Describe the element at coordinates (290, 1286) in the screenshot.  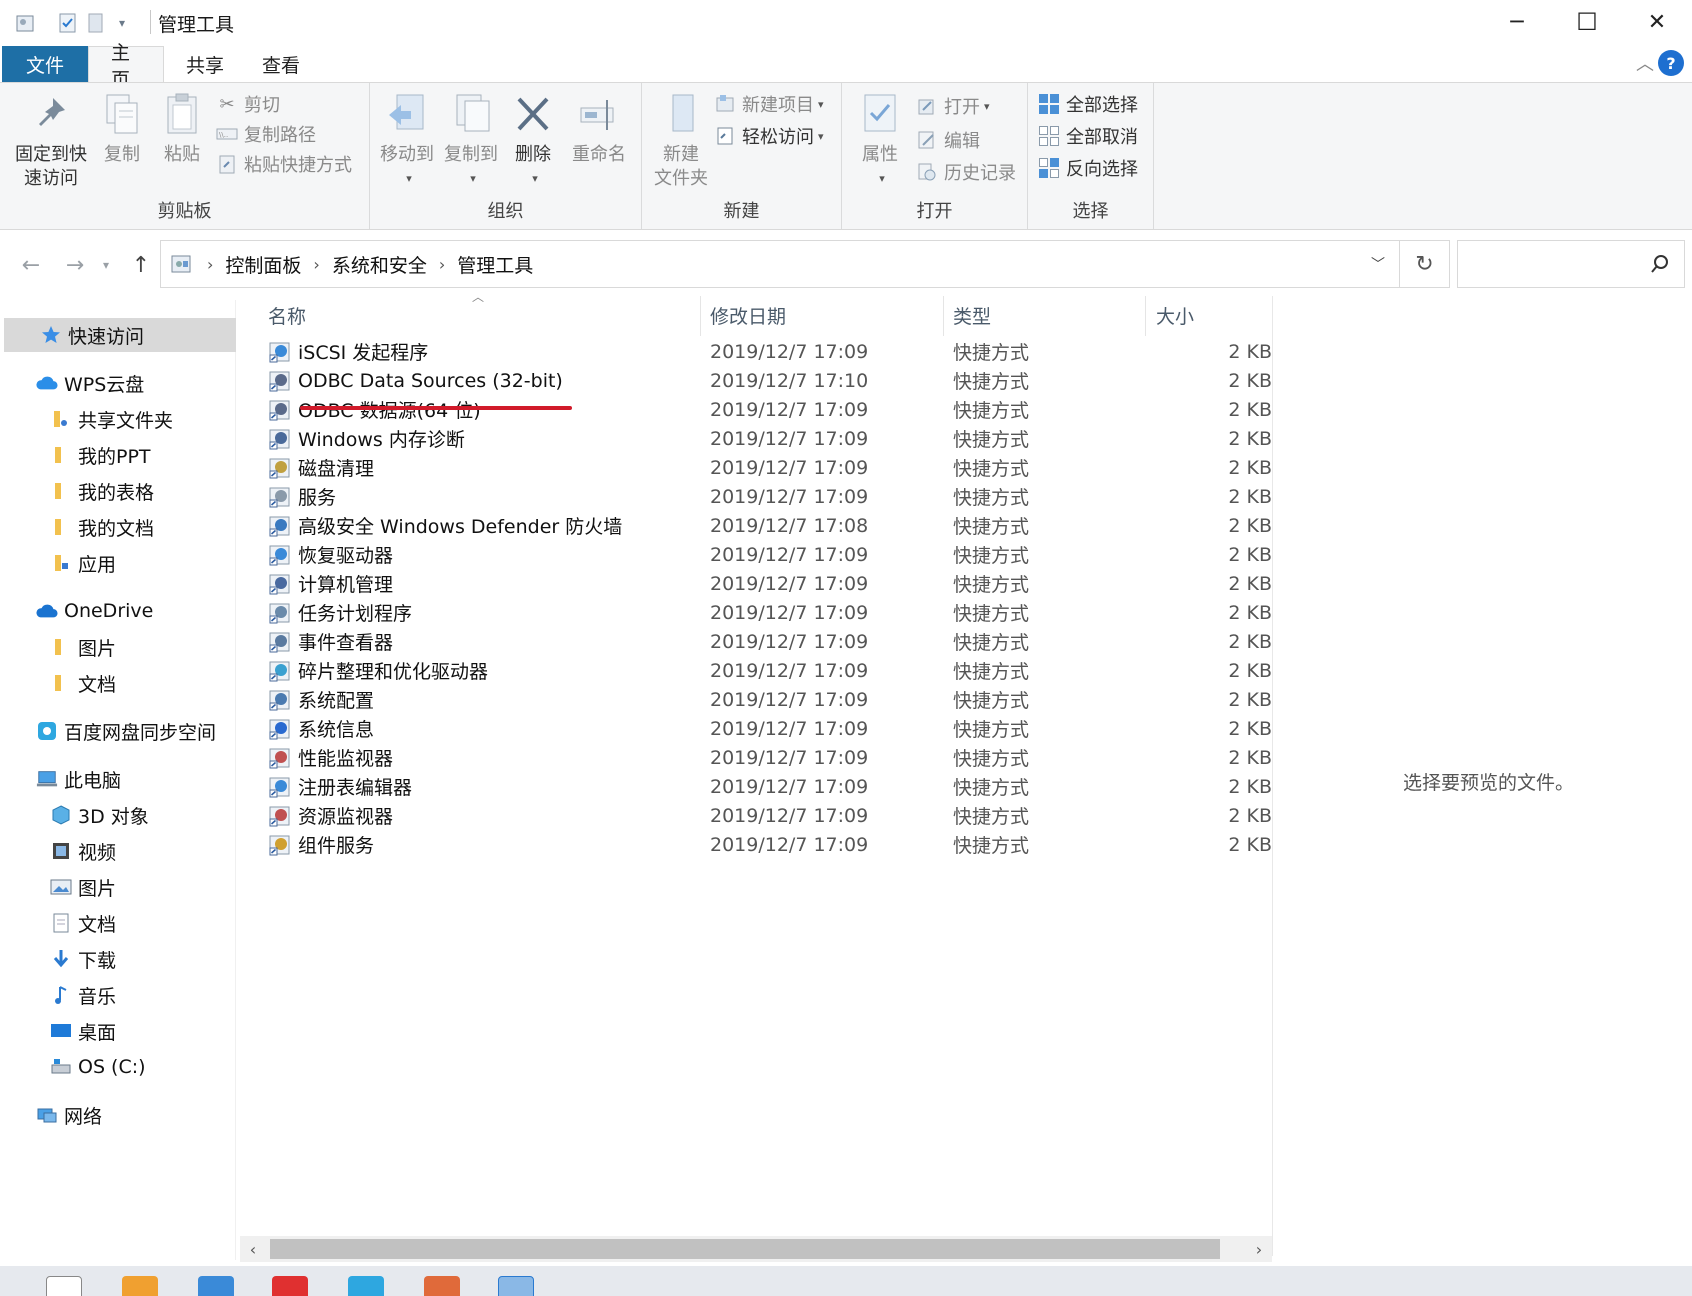
I see `wps-icon` at that location.